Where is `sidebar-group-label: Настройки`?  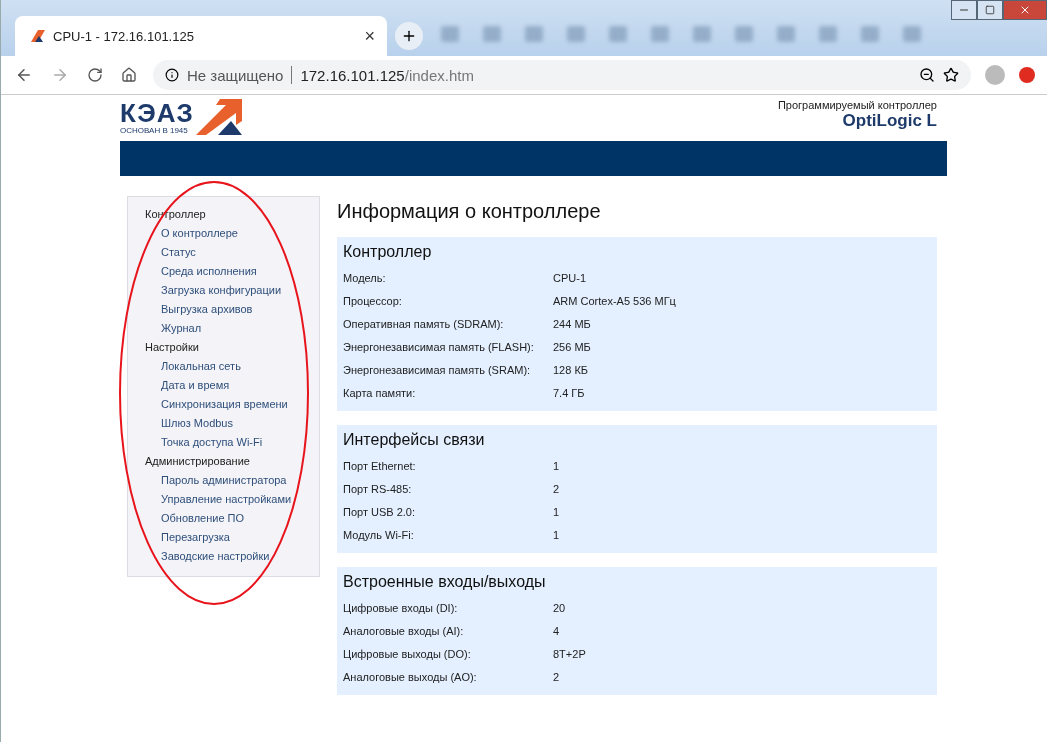 sidebar-group-label: Настройки is located at coordinates (172, 347).